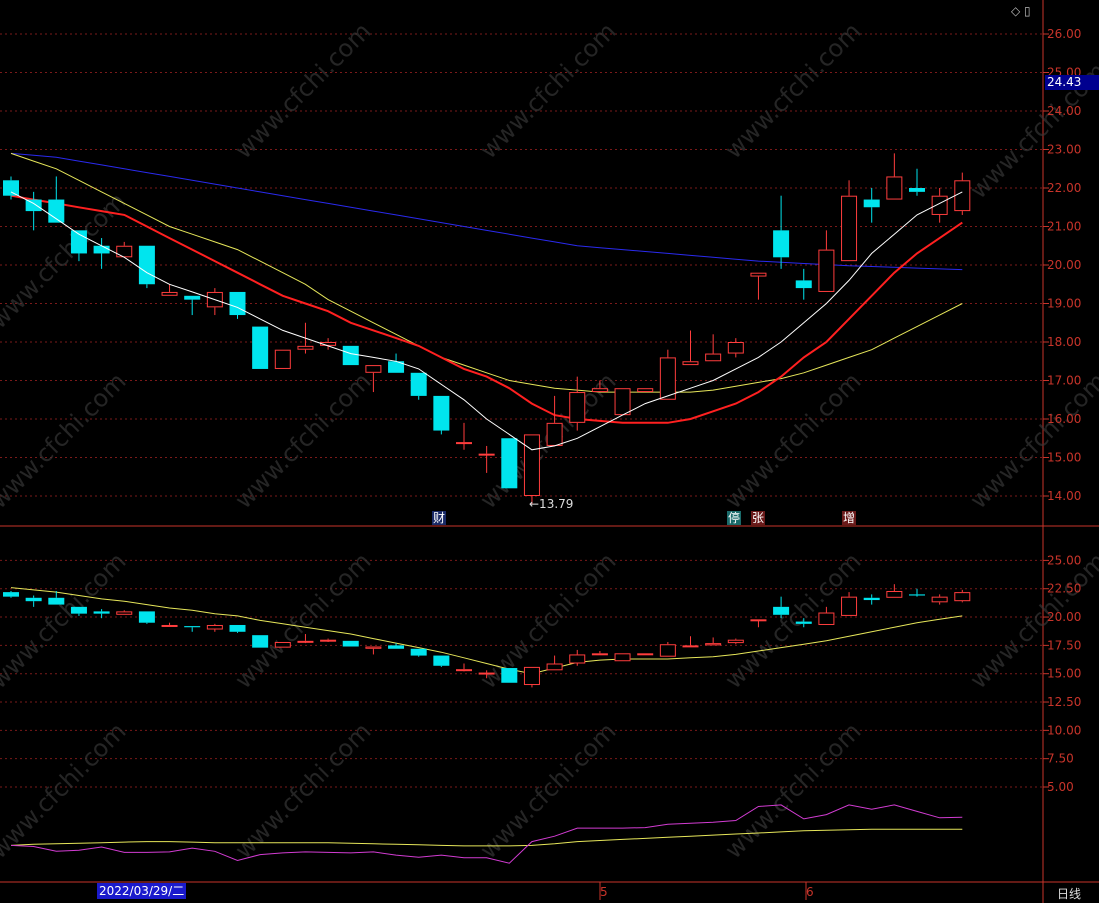 The width and height of the screenshot is (1099, 903). Describe the element at coordinates (1064, 188) in the screenshot. I see `main-y-tick-label: 22.00` at that location.